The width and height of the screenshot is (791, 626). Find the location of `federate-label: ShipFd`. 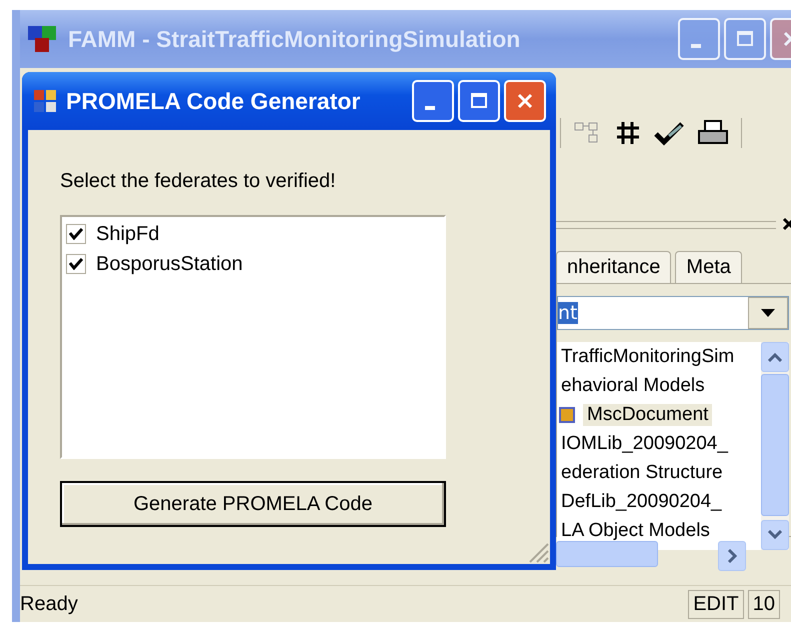

federate-label: ShipFd is located at coordinates (128, 234).